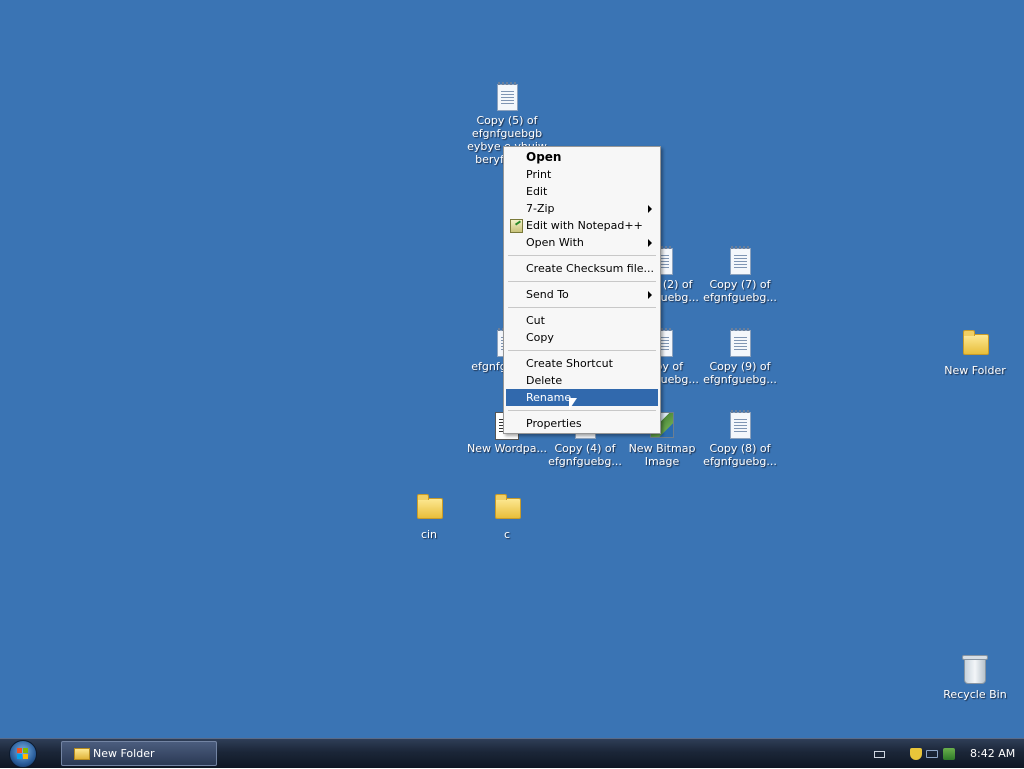 Image resolution: width=1024 pixels, height=769 pixels. What do you see at coordinates (949, 754) in the screenshot?
I see `power-icon` at bounding box center [949, 754].